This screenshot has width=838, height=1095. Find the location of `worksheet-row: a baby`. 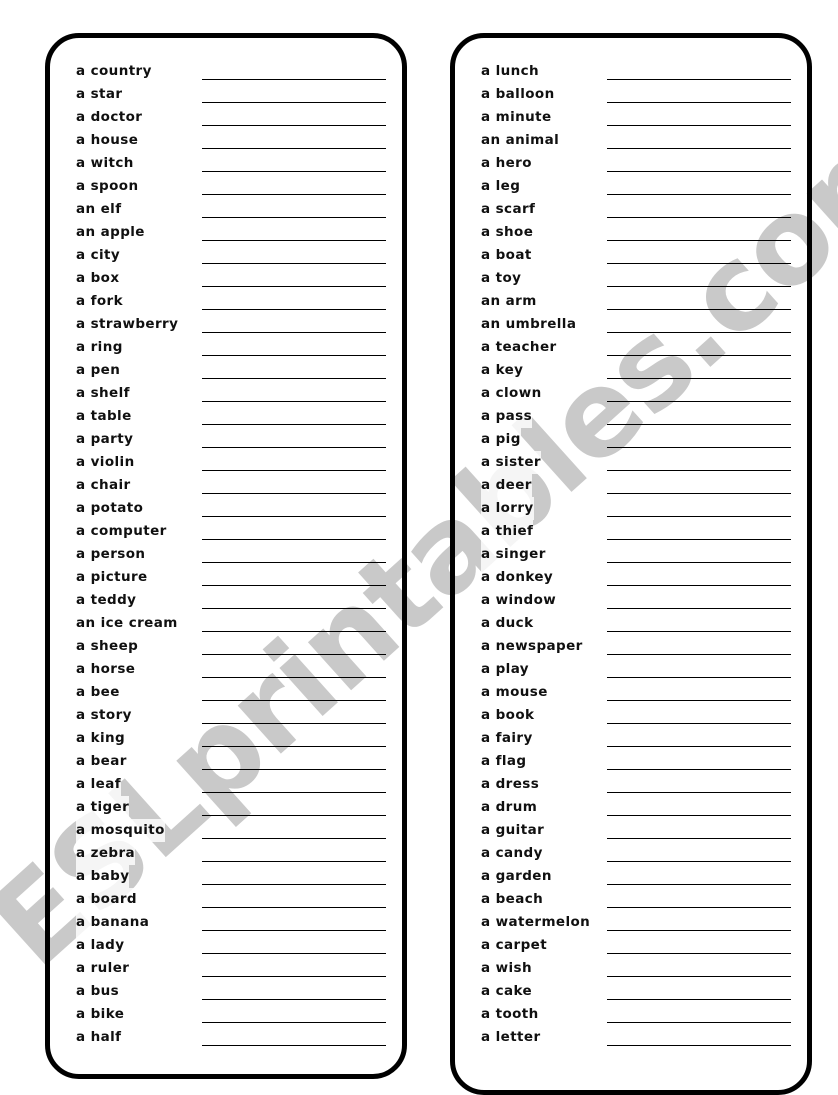

worksheet-row: a baby is located at coordinates (226, 876).